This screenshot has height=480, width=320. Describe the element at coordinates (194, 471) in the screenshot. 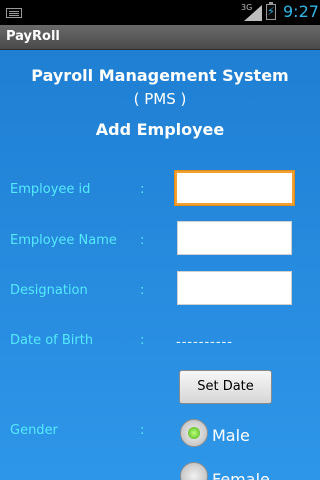

I see `gender-female-radio` at that location.